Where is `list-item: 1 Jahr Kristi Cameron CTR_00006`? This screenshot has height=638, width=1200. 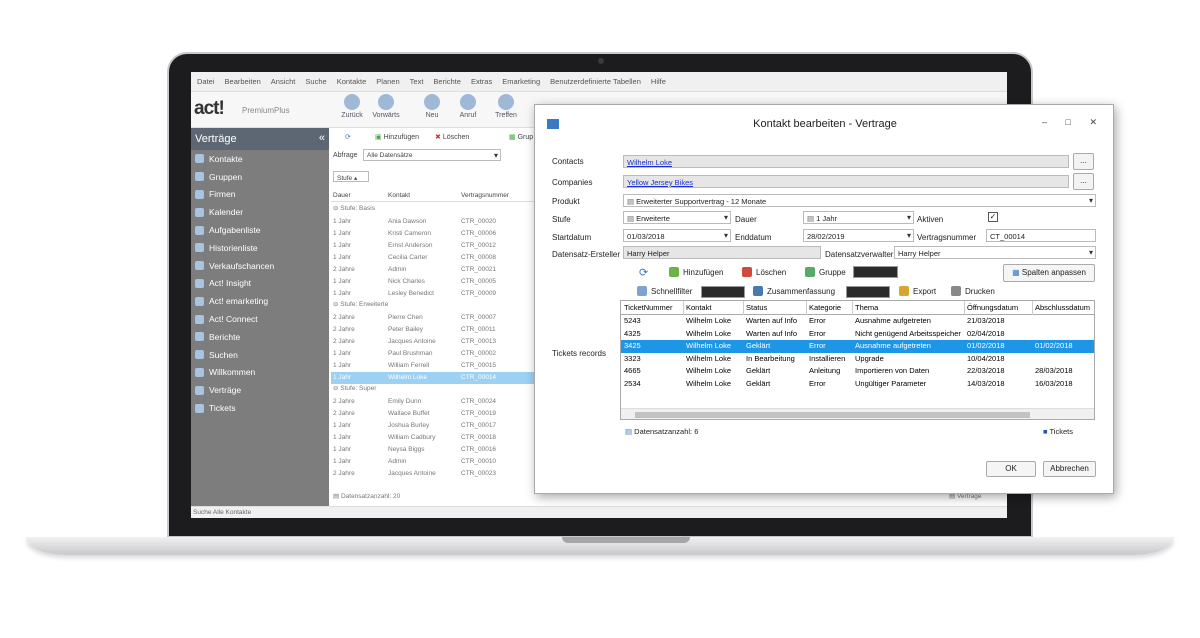
list-item: 1 Jahr Kristi Cameron CTR_00006 is located at coordinates (434, 234).